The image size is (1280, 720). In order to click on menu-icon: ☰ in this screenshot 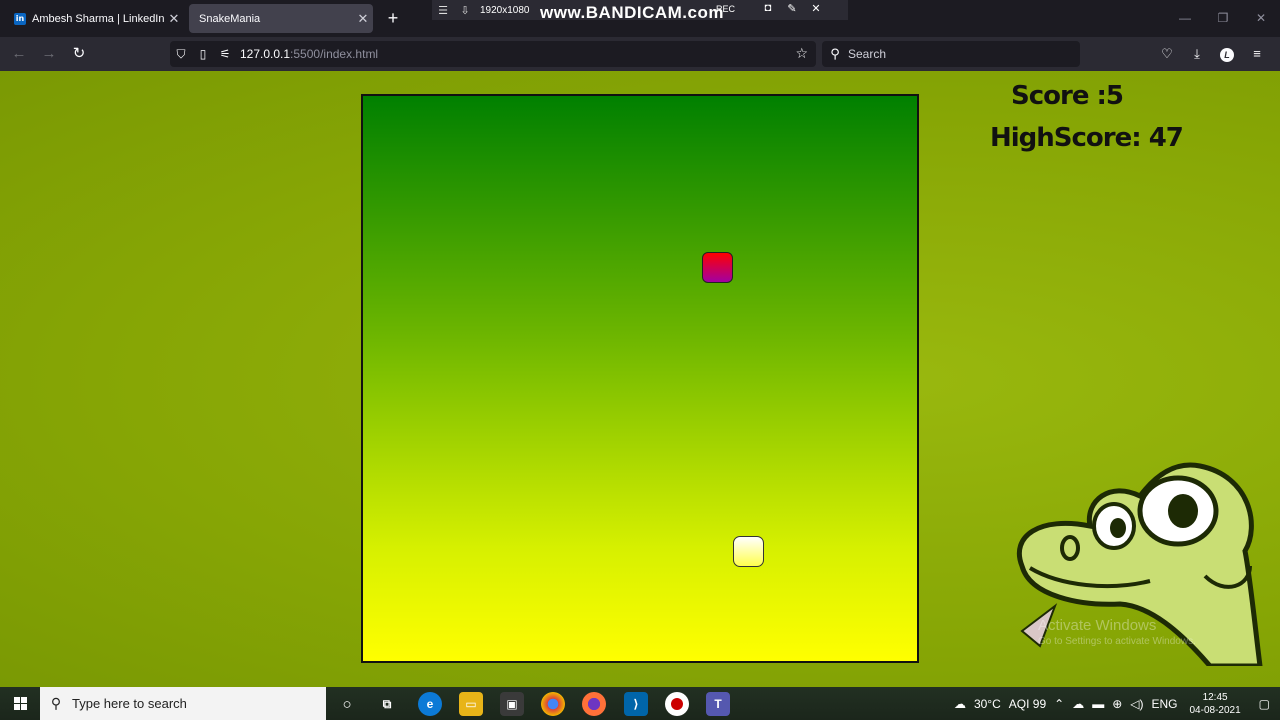, I will do `click(443, 10)`.